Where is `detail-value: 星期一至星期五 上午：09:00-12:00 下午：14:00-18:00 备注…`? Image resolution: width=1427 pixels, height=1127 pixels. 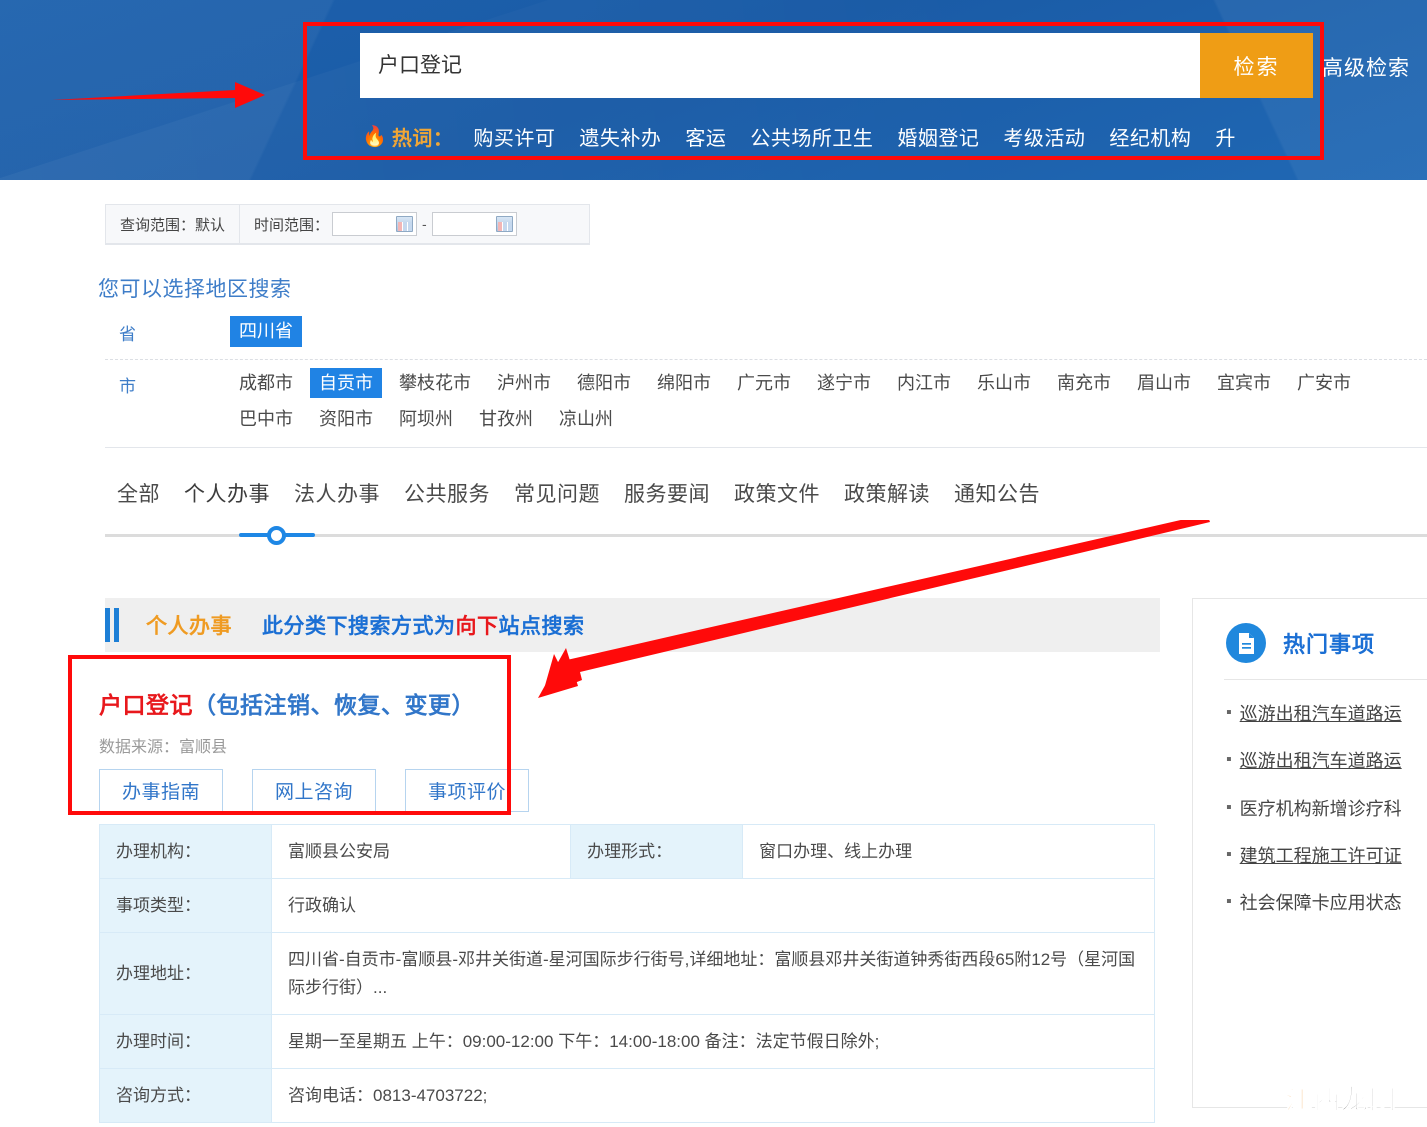
detail-value: 星期一至星期五 上午：09:00-12:00 下午：14:00-18:00 备注… is located at coordinates (713, 1041).